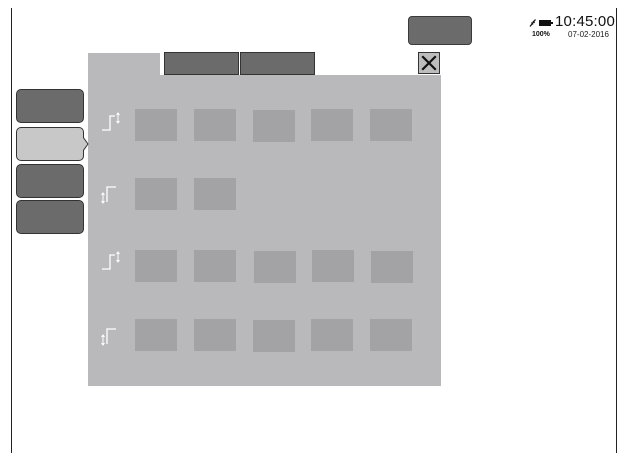  Describe the element at coordinates (541, 34) in the screenshot. I see `battery-percent: 100%` at that location.